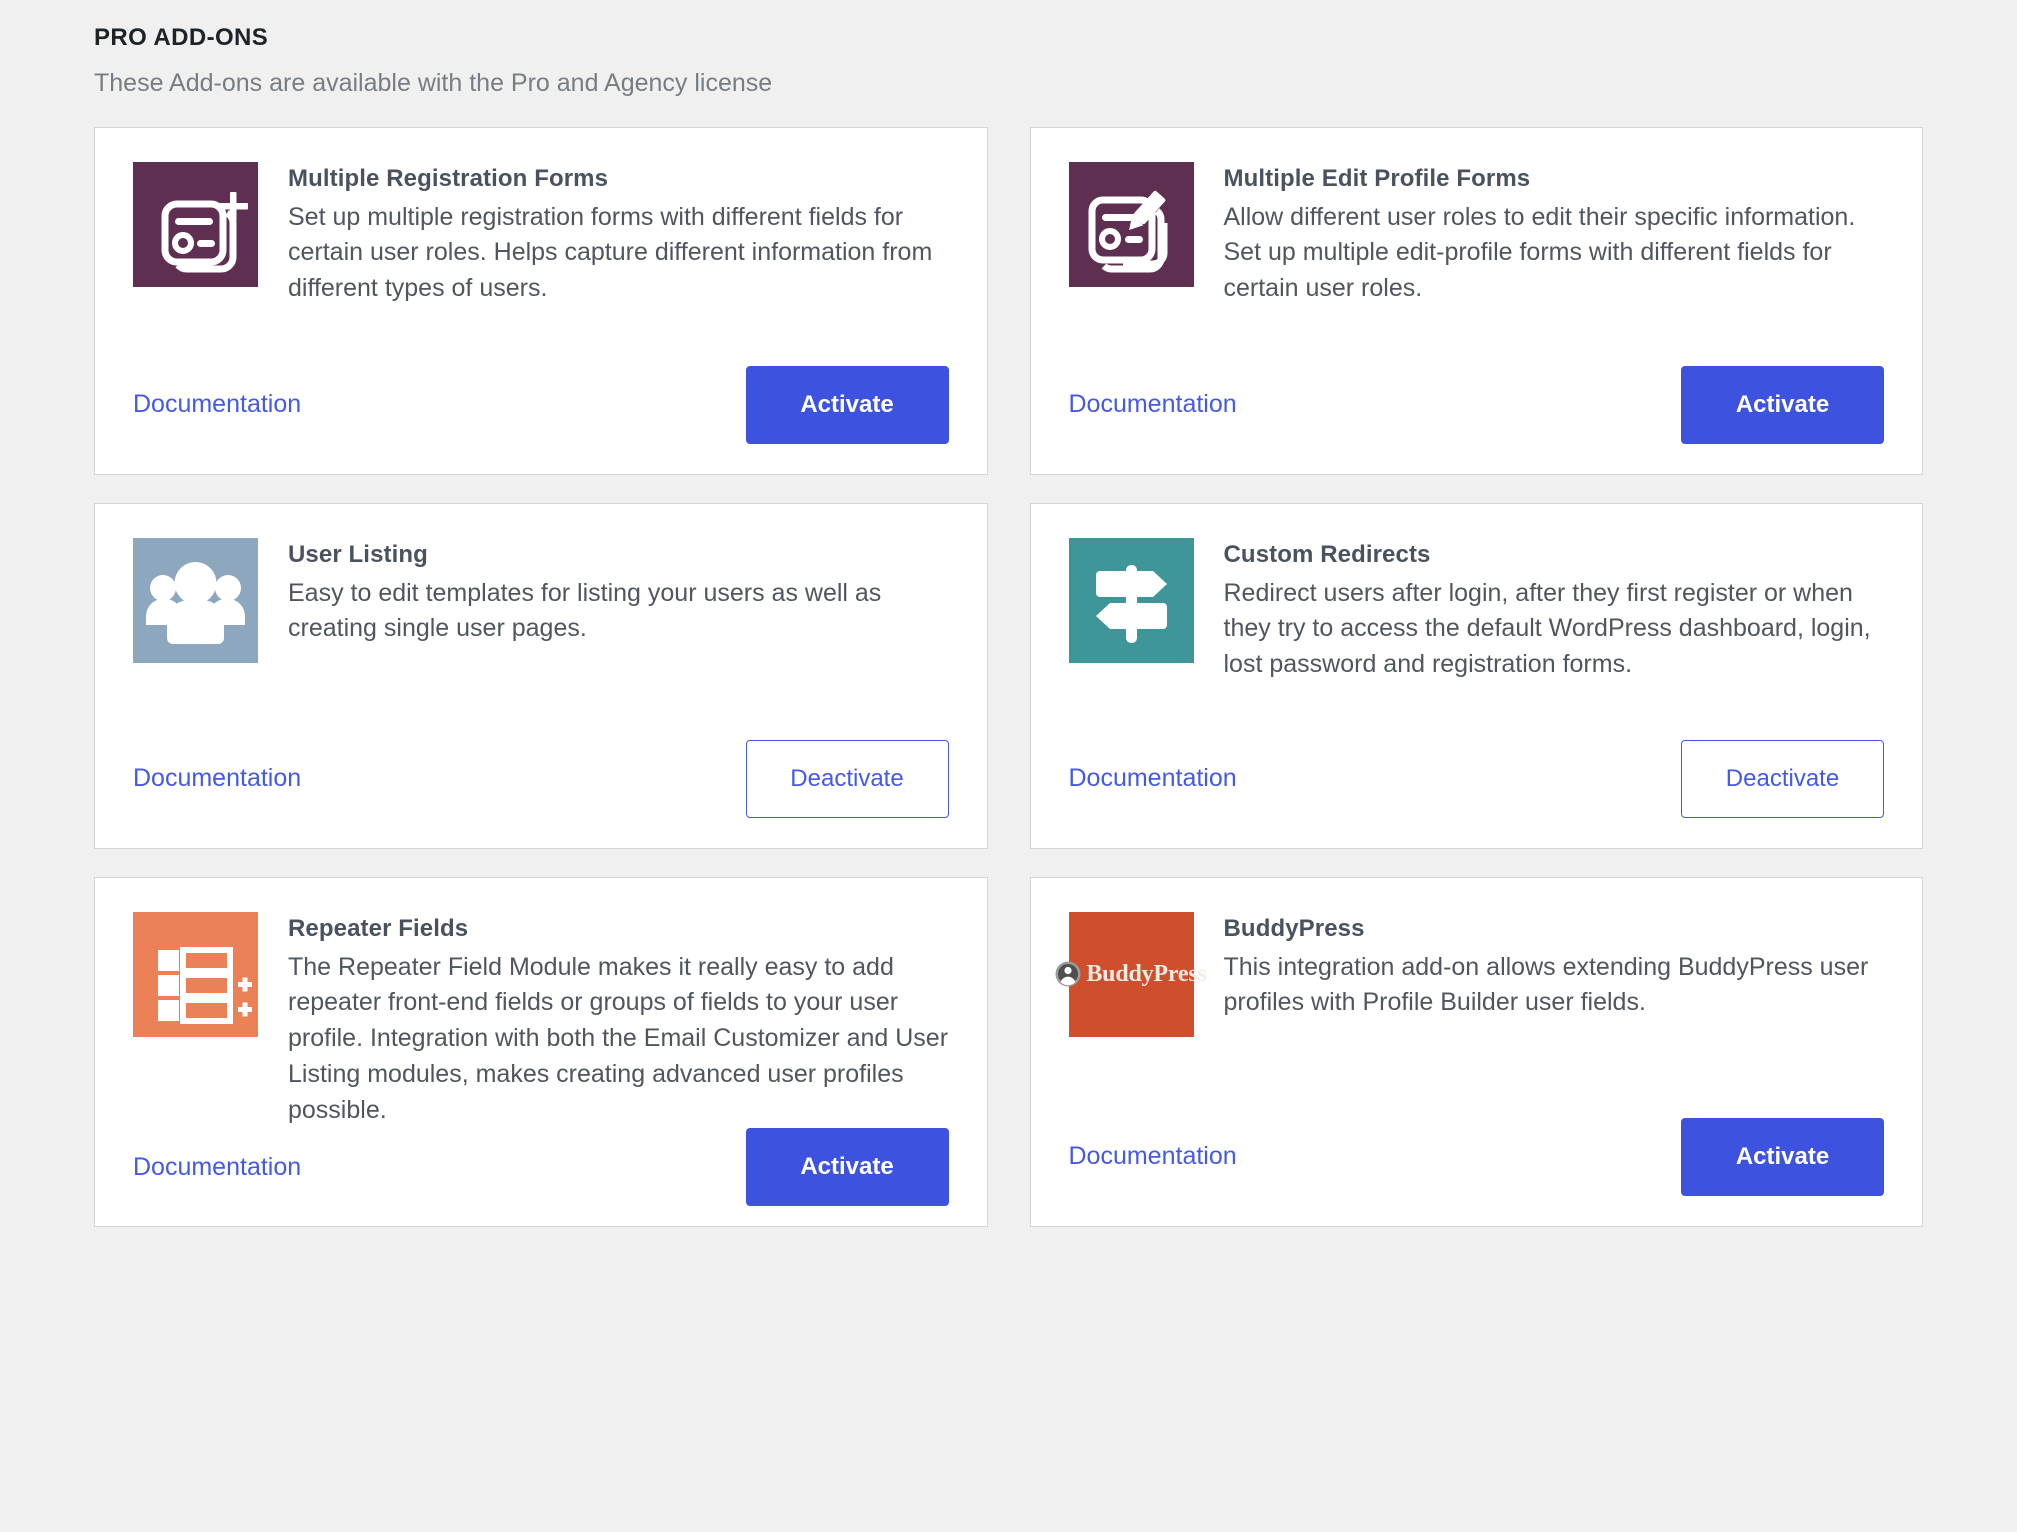 This screenshot has height=1532, width=2017. What do you see at coordinates (195, 600) in the screenshot?
I see `users-group-icon` at bounding box center [195, 600].